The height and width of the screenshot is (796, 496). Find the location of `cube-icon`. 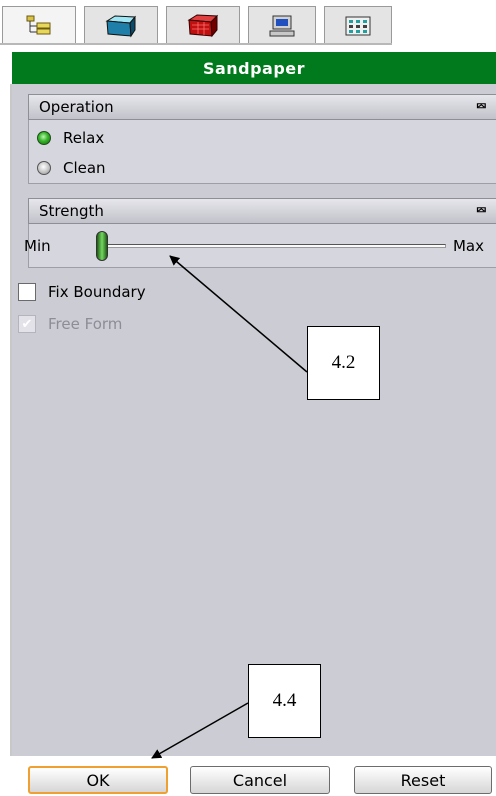

cube-icon is located at coordinates (121, 25).